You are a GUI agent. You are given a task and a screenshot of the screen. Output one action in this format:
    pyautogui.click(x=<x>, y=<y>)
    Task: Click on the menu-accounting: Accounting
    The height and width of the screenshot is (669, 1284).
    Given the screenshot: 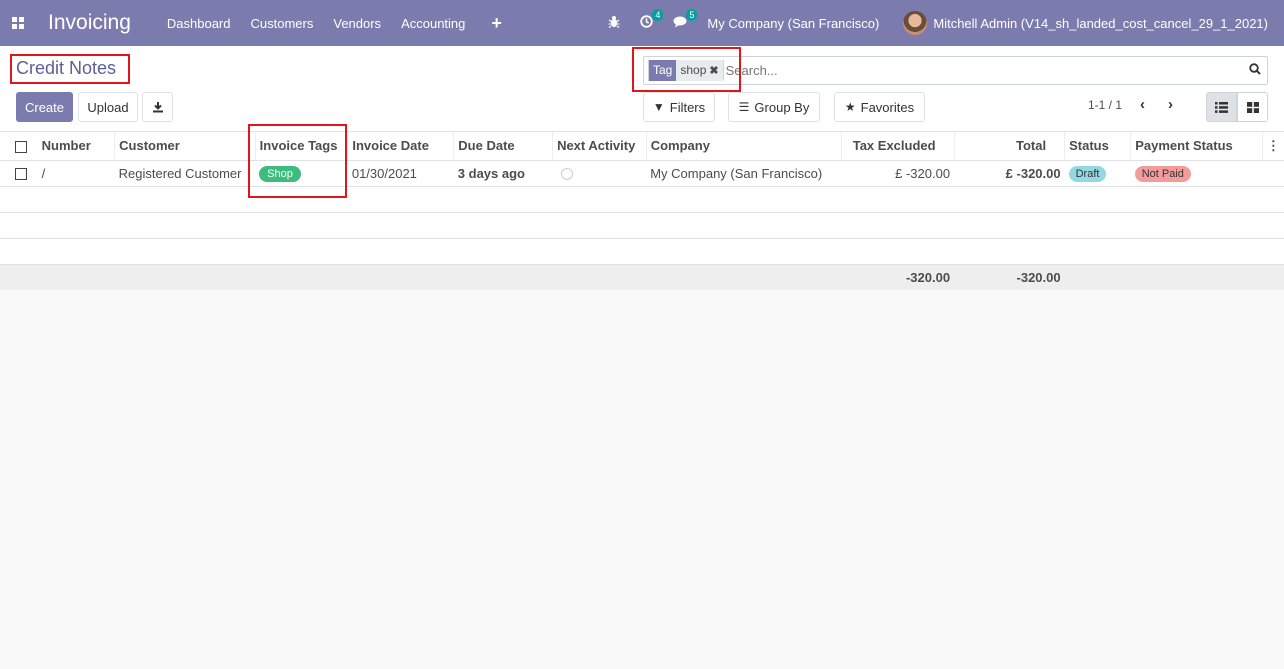 What is the action you would take?
    pyautogui.click(x=433, y=23)
    